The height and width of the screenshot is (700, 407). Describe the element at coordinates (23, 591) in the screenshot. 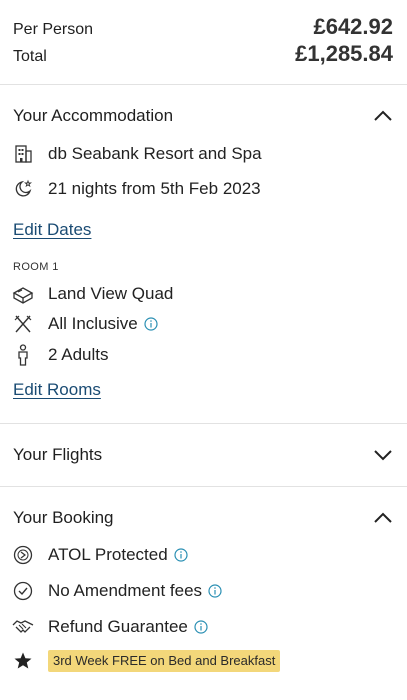

I see `check-circle-icon` at that location.